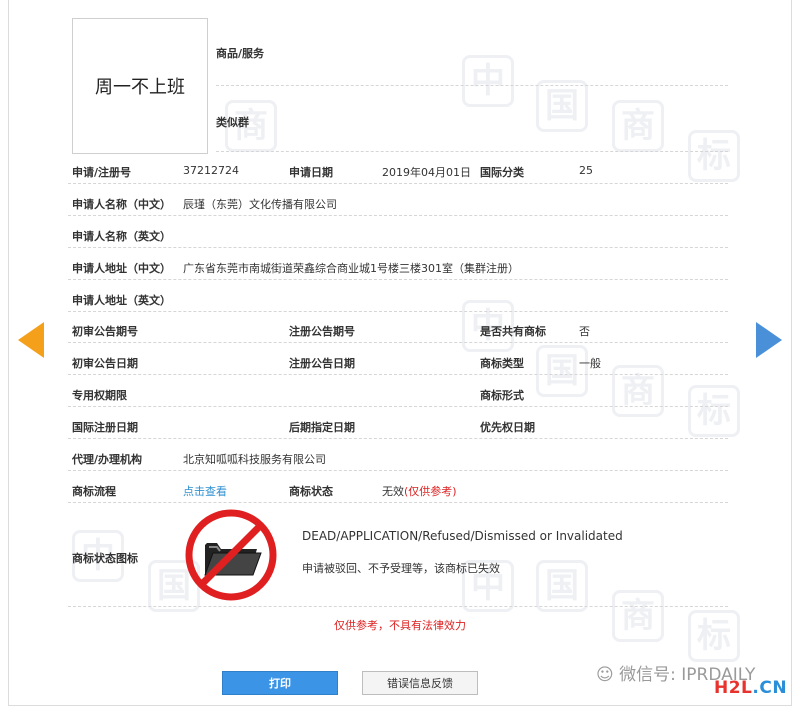  Describe the element at coordinates (351, 268) in the screenshot. I see `address-cn-value: 广东省东莞市南城街道荣鑫综合商业城1号楼三楼301室（集群注册）` at that location.